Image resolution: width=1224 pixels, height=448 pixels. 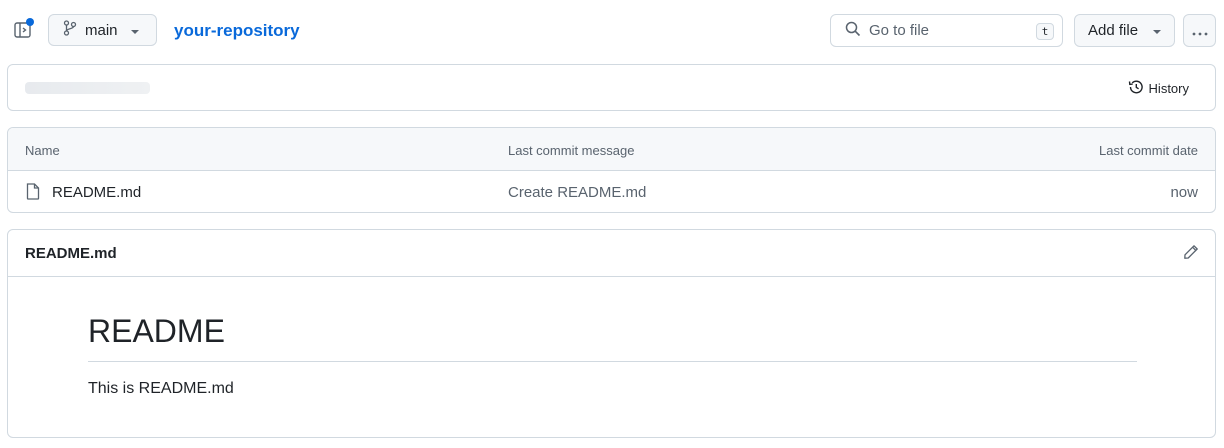 I want to click on repository-link: your-repository, so click(x=237, y=31).